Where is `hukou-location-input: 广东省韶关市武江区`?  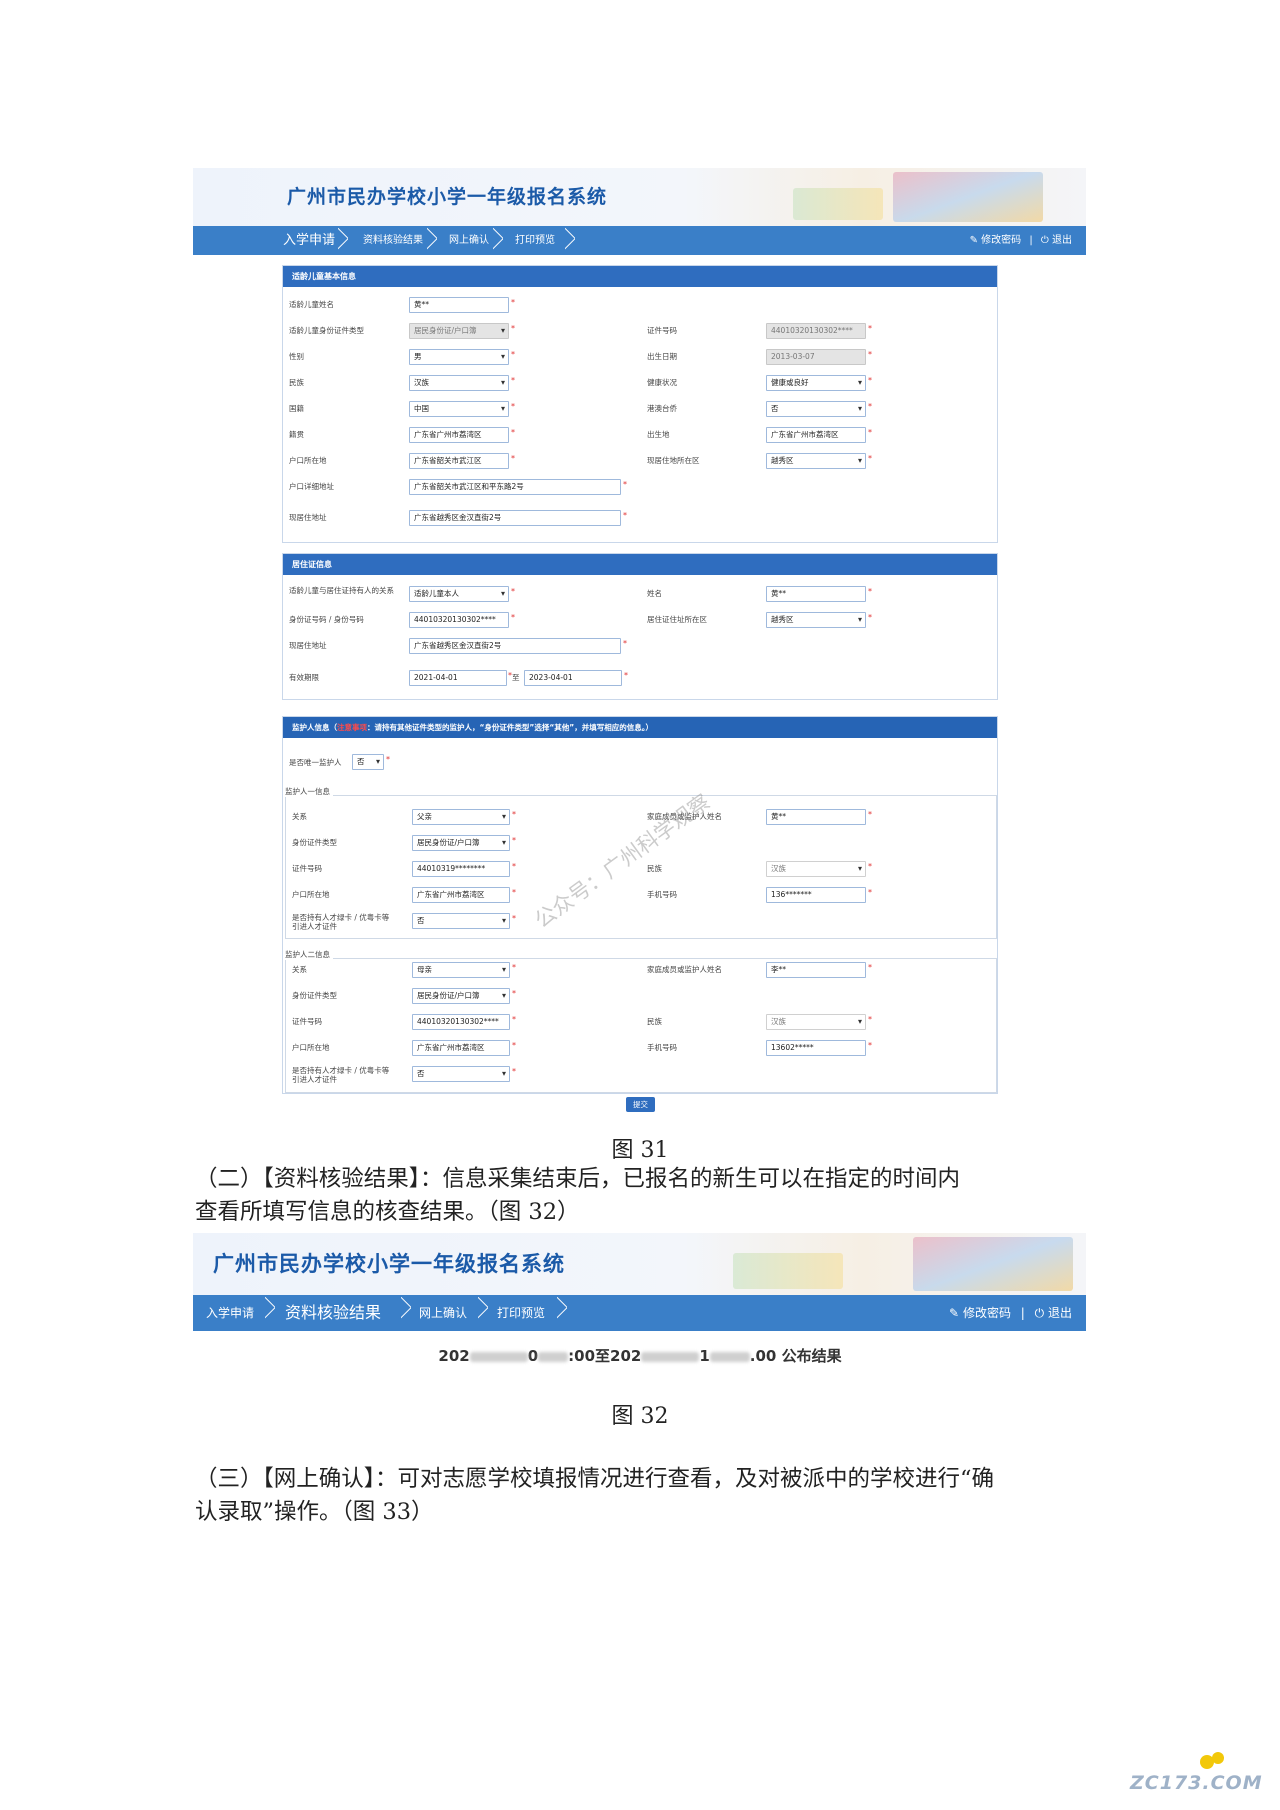
hukou-location-input: 广东省韶关市武江区 is located at coordinates (459, 461).